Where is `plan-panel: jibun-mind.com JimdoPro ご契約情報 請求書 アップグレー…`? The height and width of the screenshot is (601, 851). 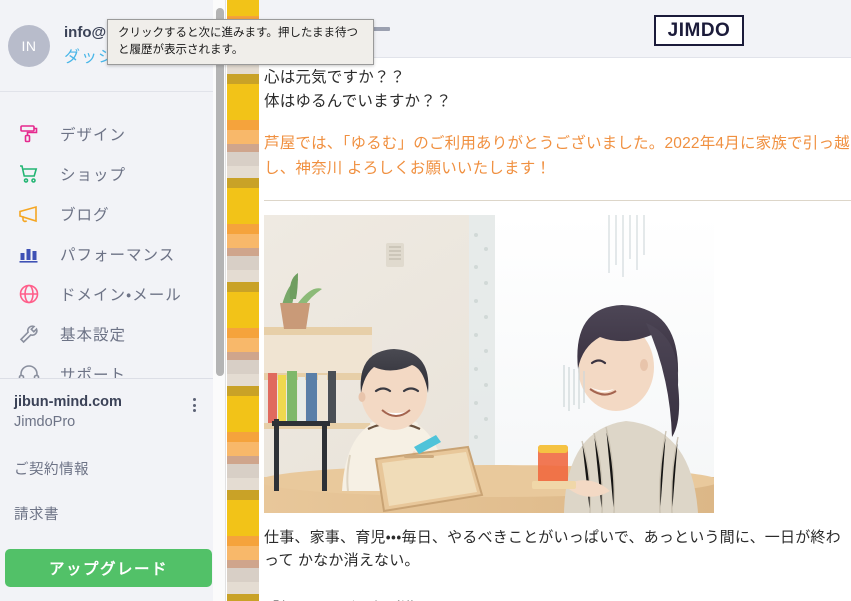 plan-panel: jibun-mind.com JimdoPro ご契約情報 請求書 アップグレー… is located at coordinates (108, 489).